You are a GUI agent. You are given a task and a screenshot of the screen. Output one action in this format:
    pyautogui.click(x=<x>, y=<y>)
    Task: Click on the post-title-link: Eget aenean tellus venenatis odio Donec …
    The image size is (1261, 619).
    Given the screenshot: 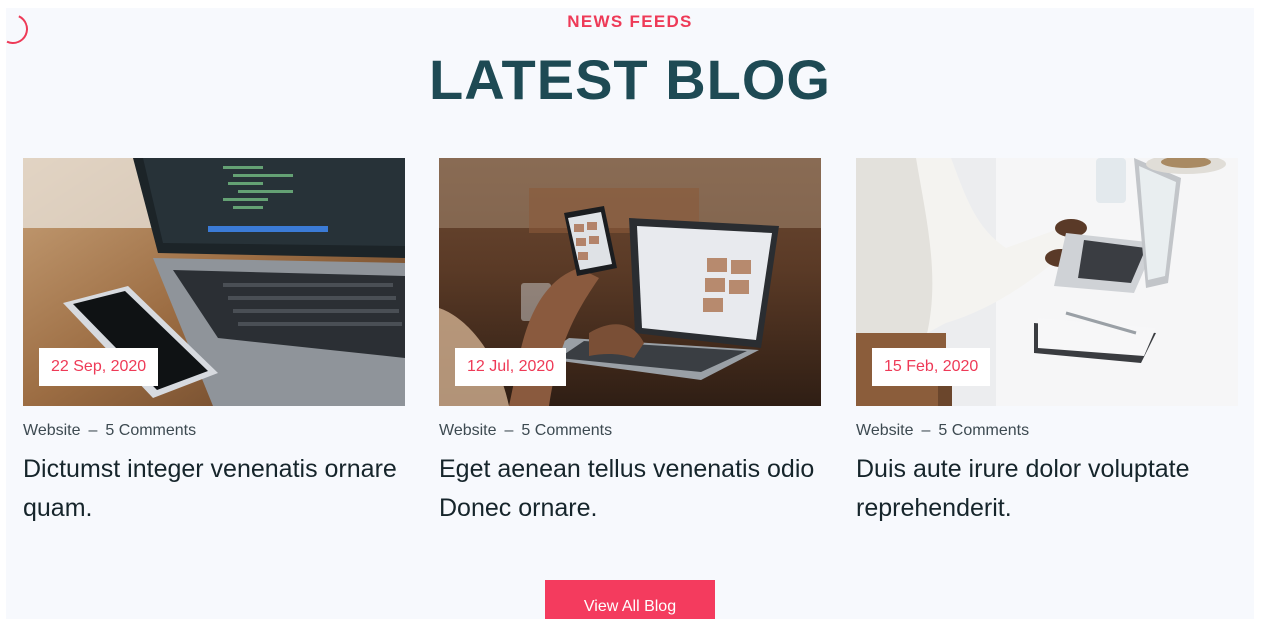 What is the action you would take?
    pyautogui.click(x=630, y=489)
    